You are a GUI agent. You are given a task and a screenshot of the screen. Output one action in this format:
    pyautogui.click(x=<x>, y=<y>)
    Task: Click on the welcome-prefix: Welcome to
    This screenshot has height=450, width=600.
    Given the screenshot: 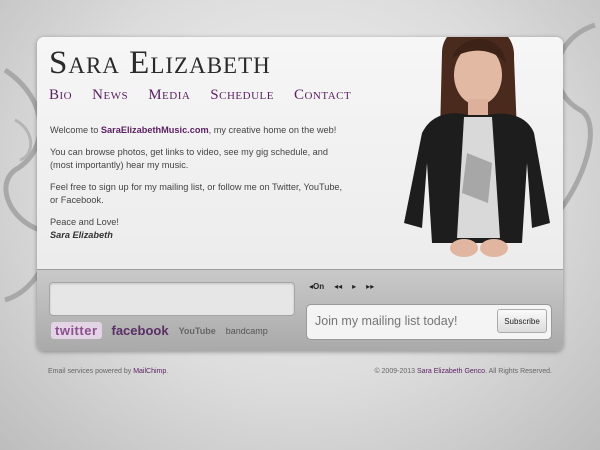 What is the action you would take?
    pyautogui.click(x=75, y=130)
    